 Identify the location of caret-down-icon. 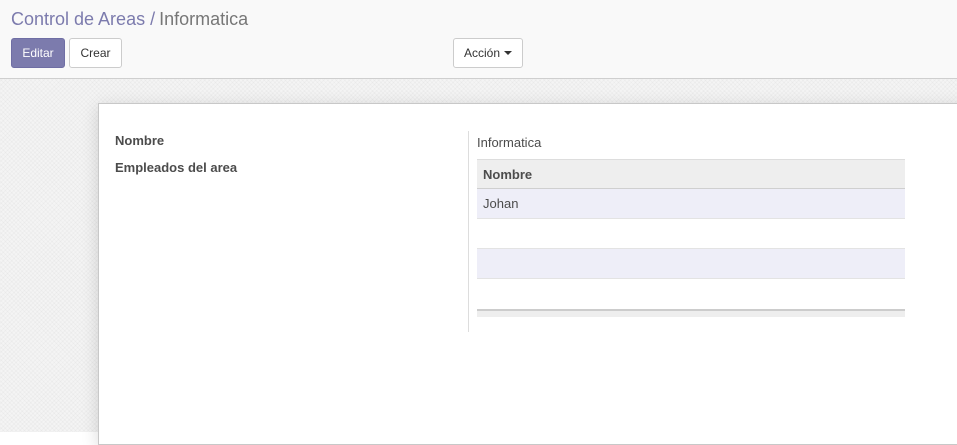
(508, 53).